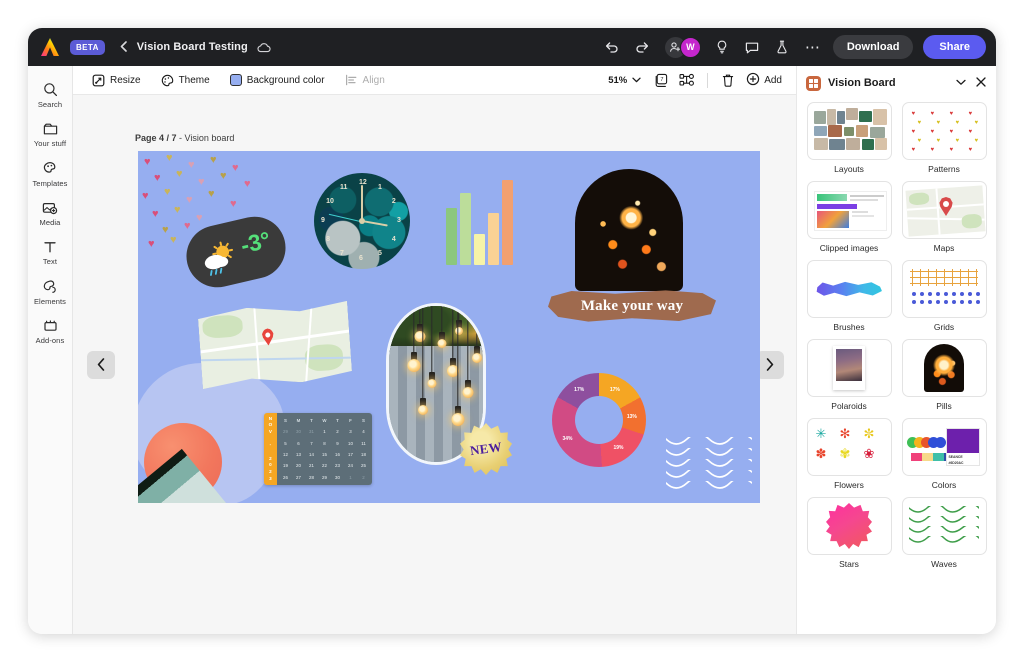  What do you see at coordinates (849, 296) in the screenshot?
I see `panel-item-brushes: Brushes` at bounding box center [849, 296].